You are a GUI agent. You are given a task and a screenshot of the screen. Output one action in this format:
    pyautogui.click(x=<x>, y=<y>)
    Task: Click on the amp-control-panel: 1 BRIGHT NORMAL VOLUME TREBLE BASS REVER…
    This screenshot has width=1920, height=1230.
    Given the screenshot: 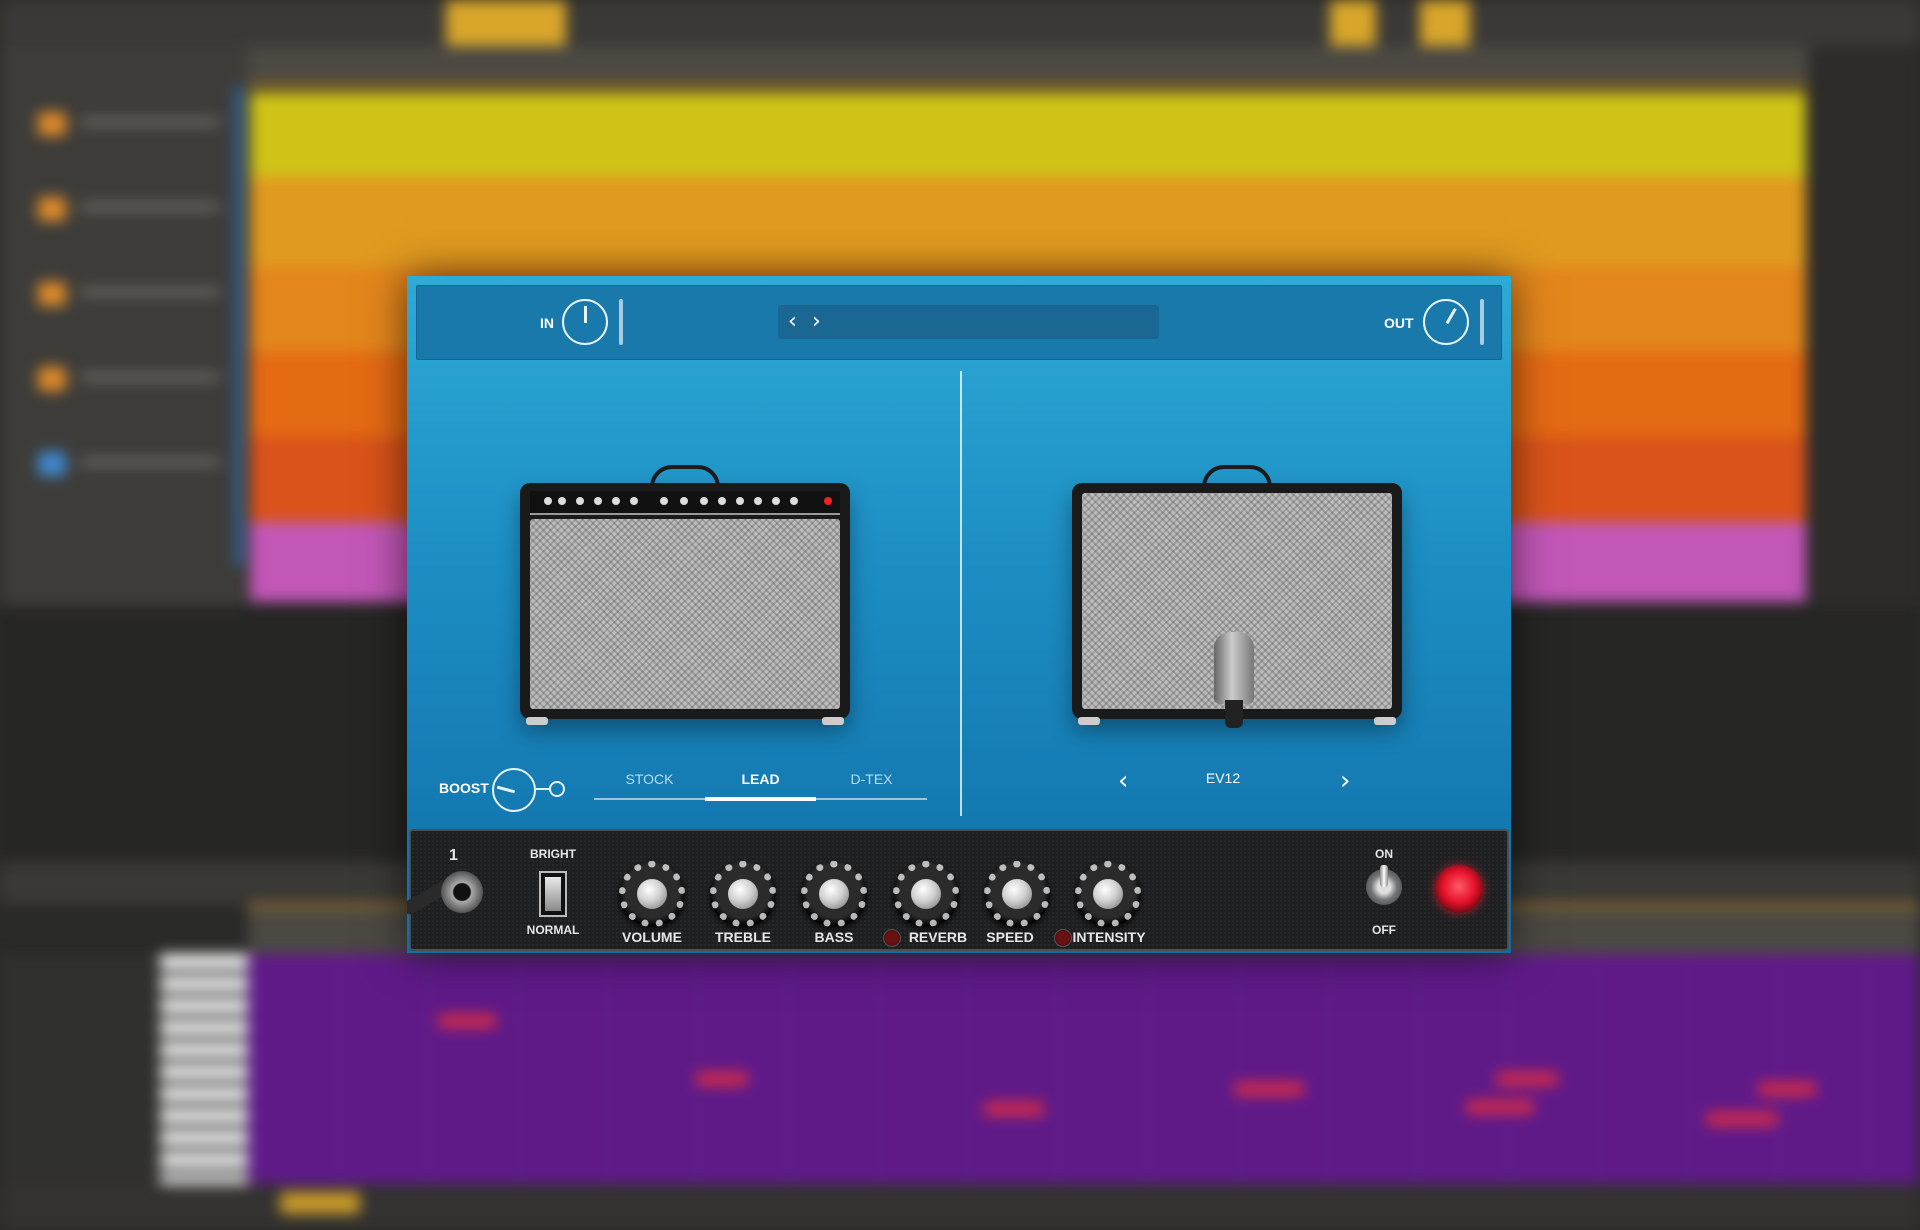 What is the action you would take?
    pyautogui.click(x=958, y=890)
    